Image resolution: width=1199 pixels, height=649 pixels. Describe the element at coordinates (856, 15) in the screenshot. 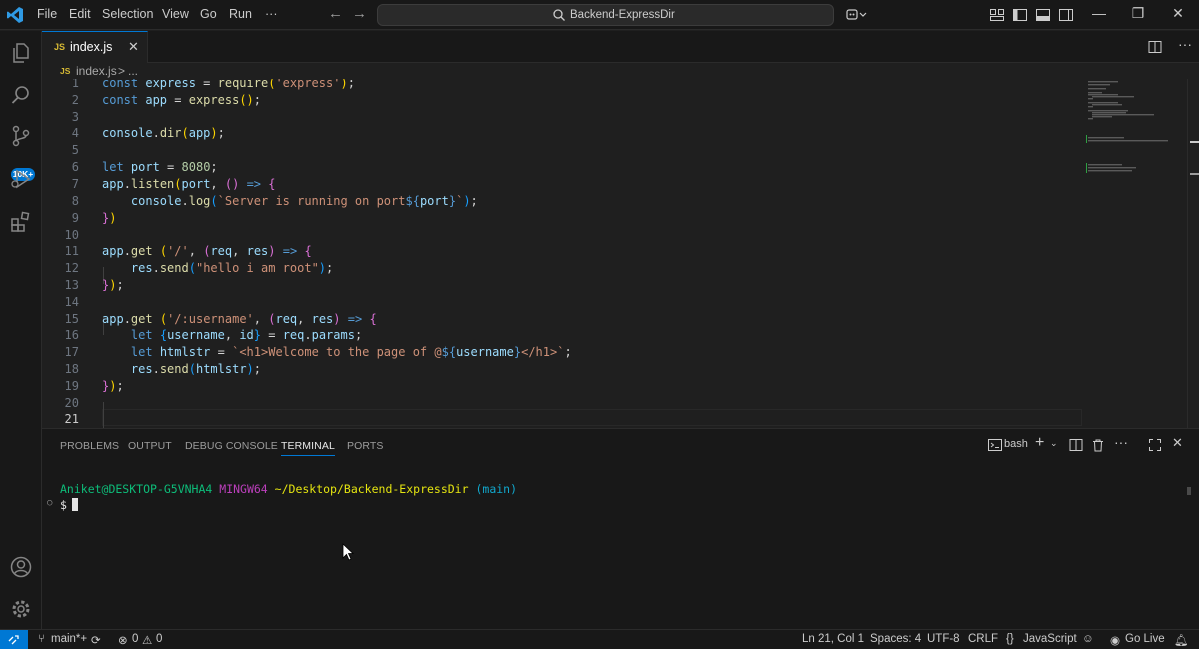

I see `copilot-icon` at that location.